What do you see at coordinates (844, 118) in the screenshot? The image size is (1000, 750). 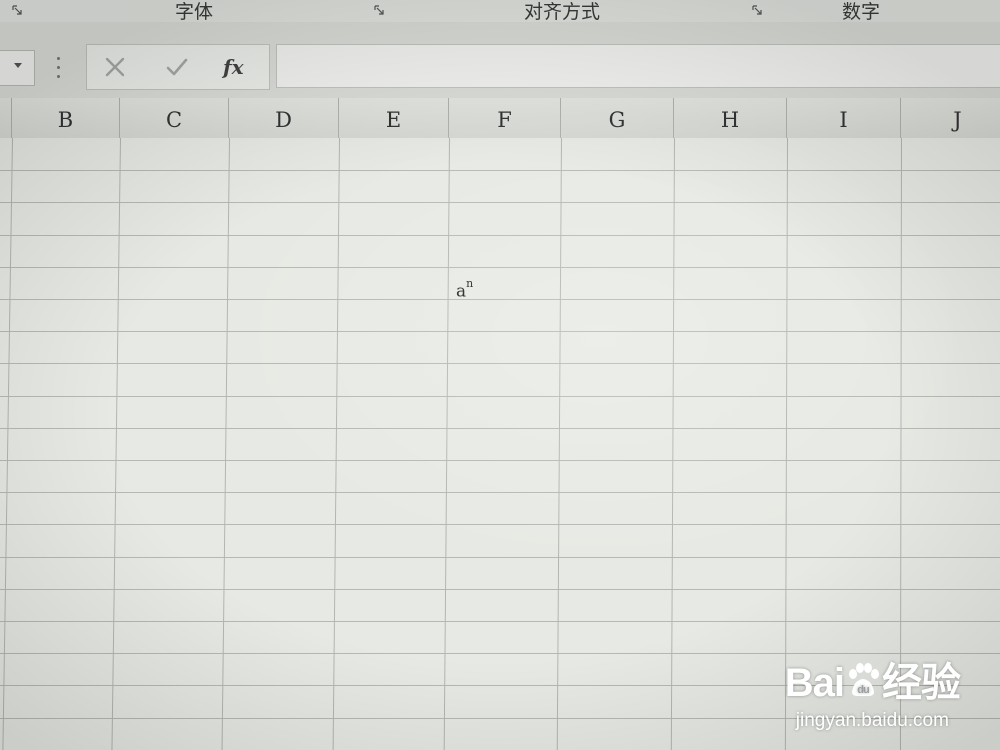 I see `column-header-i: I` at bounding box center [844, 118].